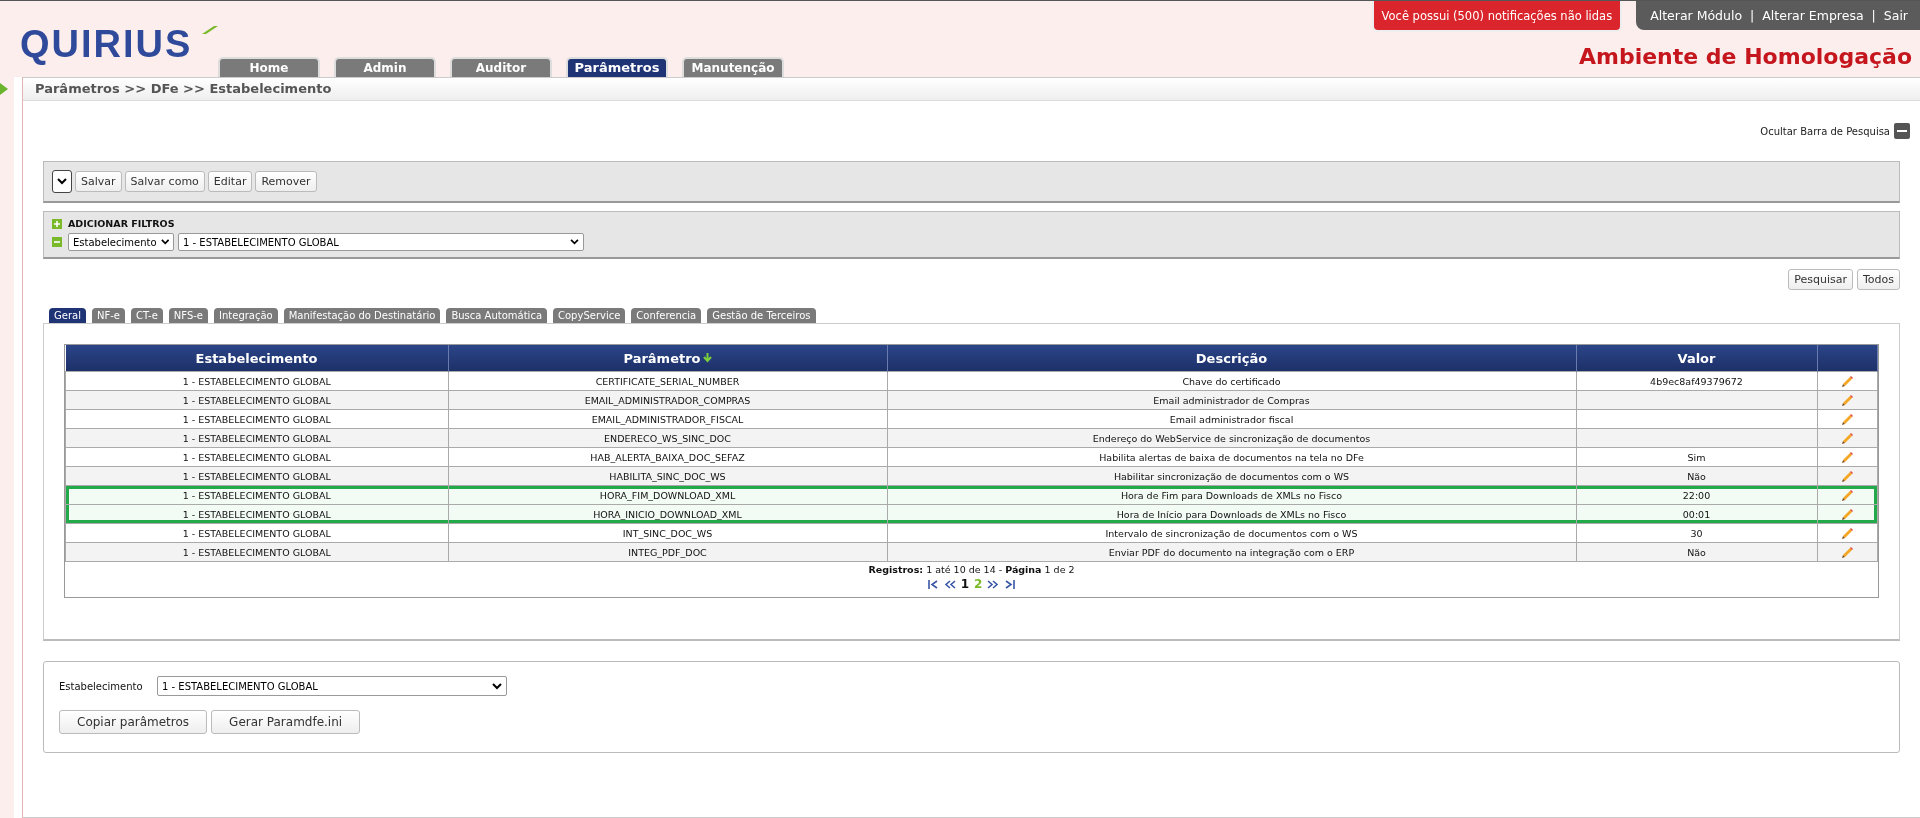 The image size is (1920, 818). I want to click on toolbar-button: Remover, so click(286, 181).